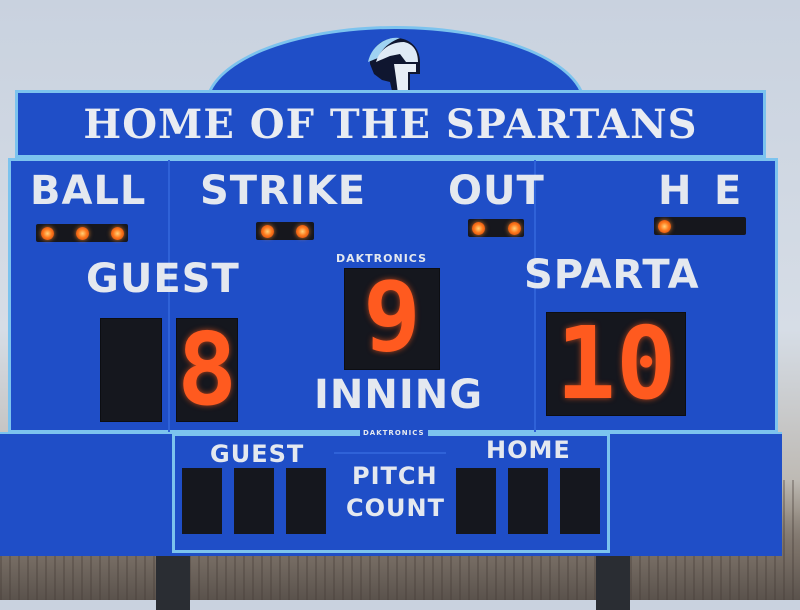  I want to click on ball-label: BALL, so click(88, 191).